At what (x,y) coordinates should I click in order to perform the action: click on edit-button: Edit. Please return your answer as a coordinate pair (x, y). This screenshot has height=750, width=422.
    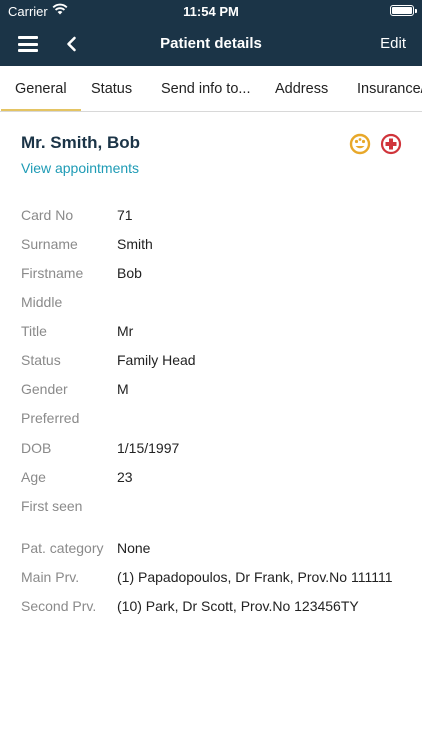
    Looking at the image, I should click on (393, 43).